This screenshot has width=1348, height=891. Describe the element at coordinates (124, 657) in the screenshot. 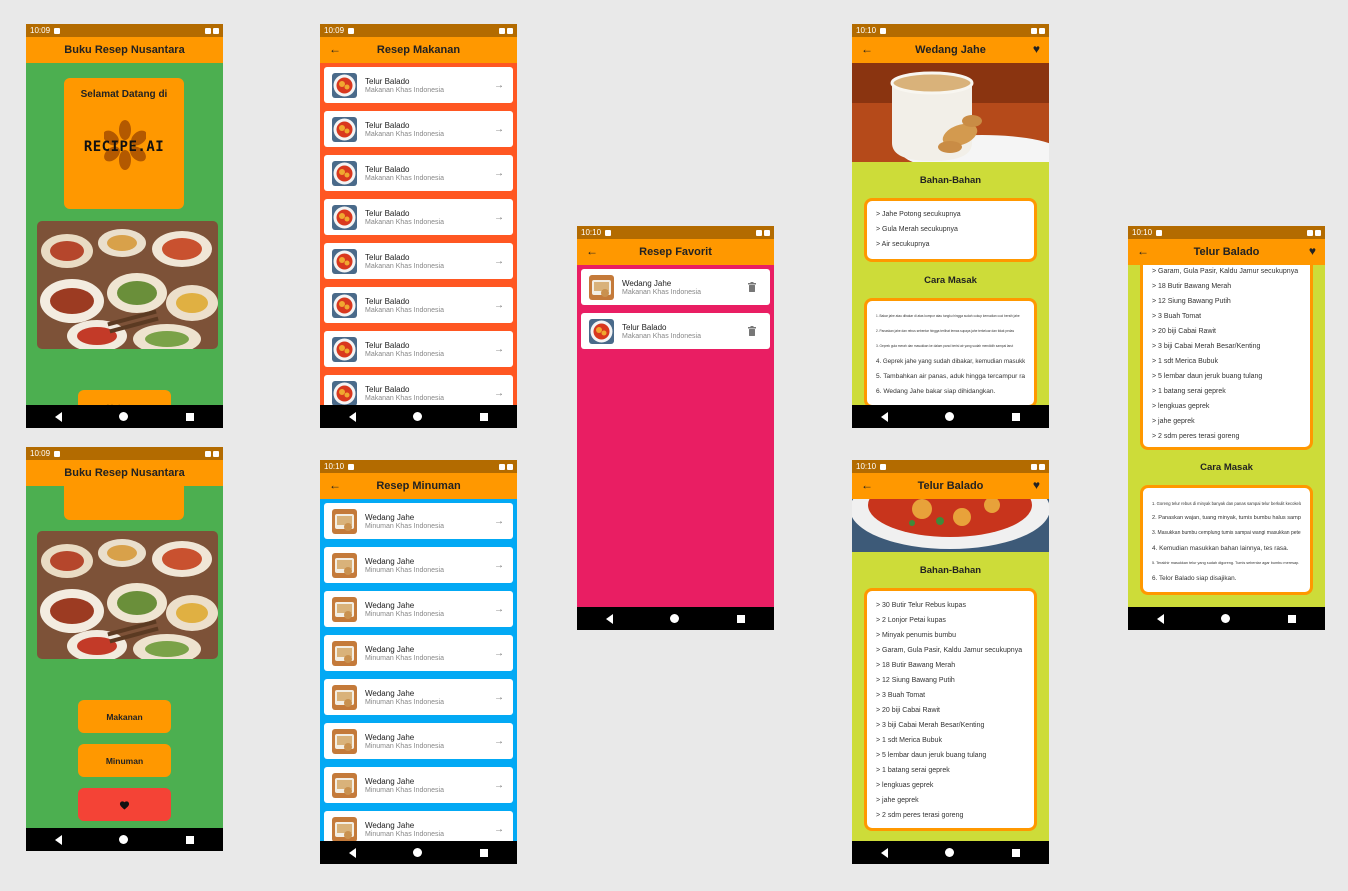

I see `home-content: Makanan Minuman` at that location.